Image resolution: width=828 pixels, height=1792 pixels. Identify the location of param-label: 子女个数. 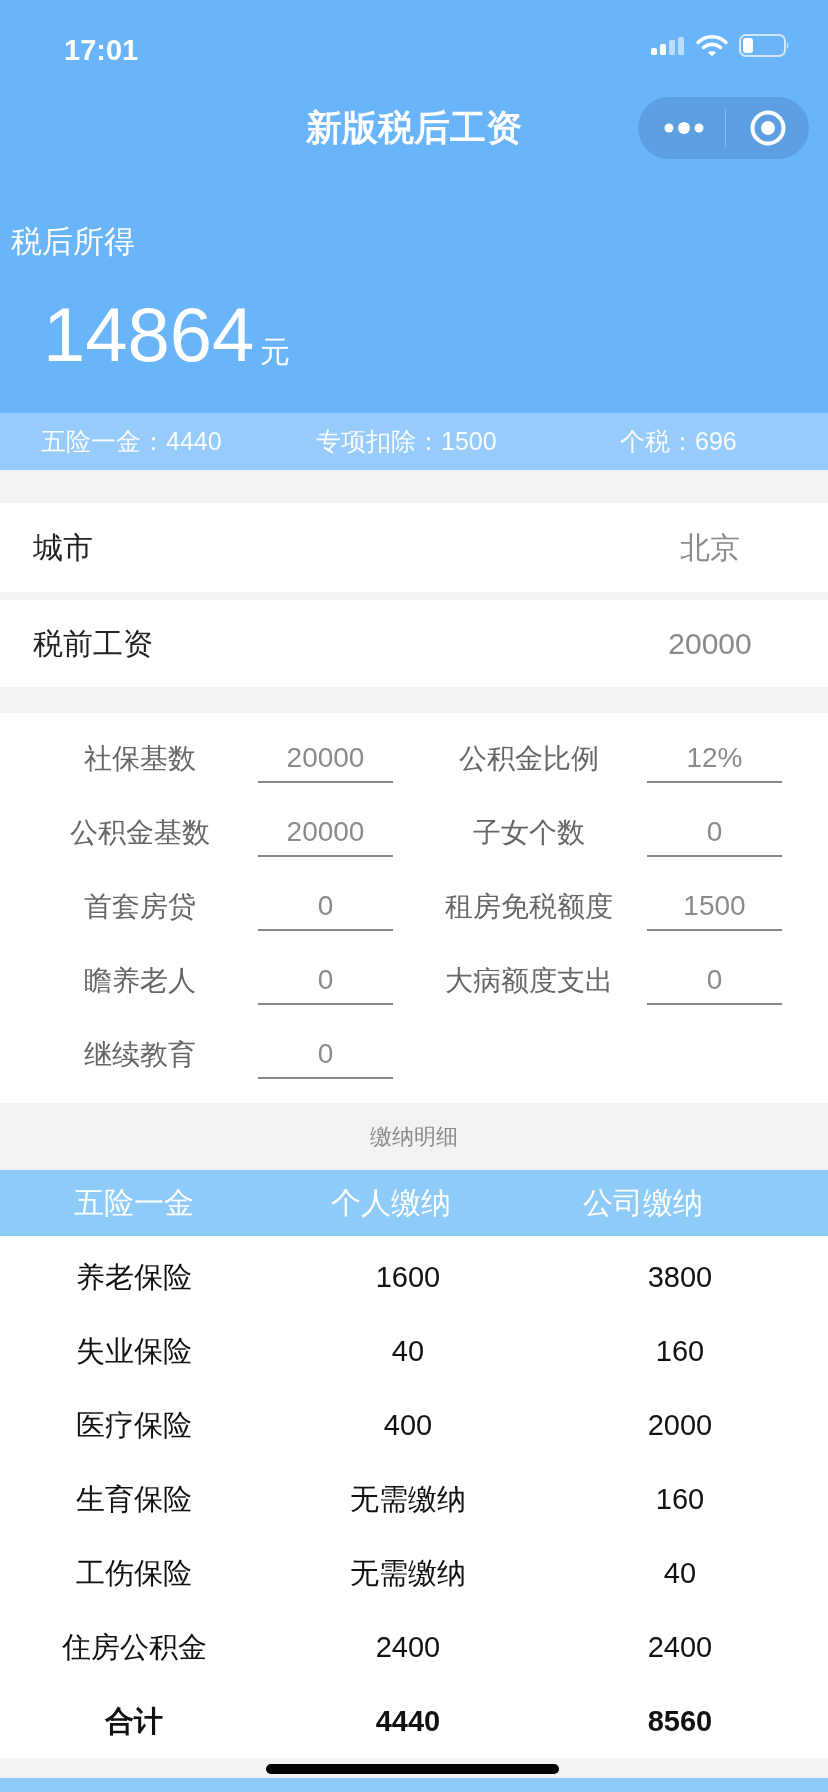
(529, 833).